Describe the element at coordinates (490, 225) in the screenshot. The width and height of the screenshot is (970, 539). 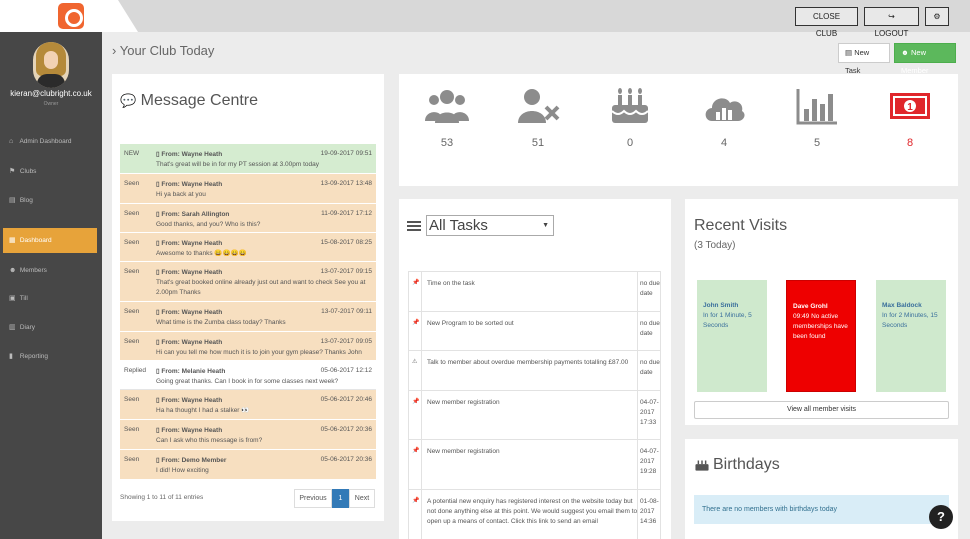
I see `task-filter-select: All Tasks ▼` at that location.